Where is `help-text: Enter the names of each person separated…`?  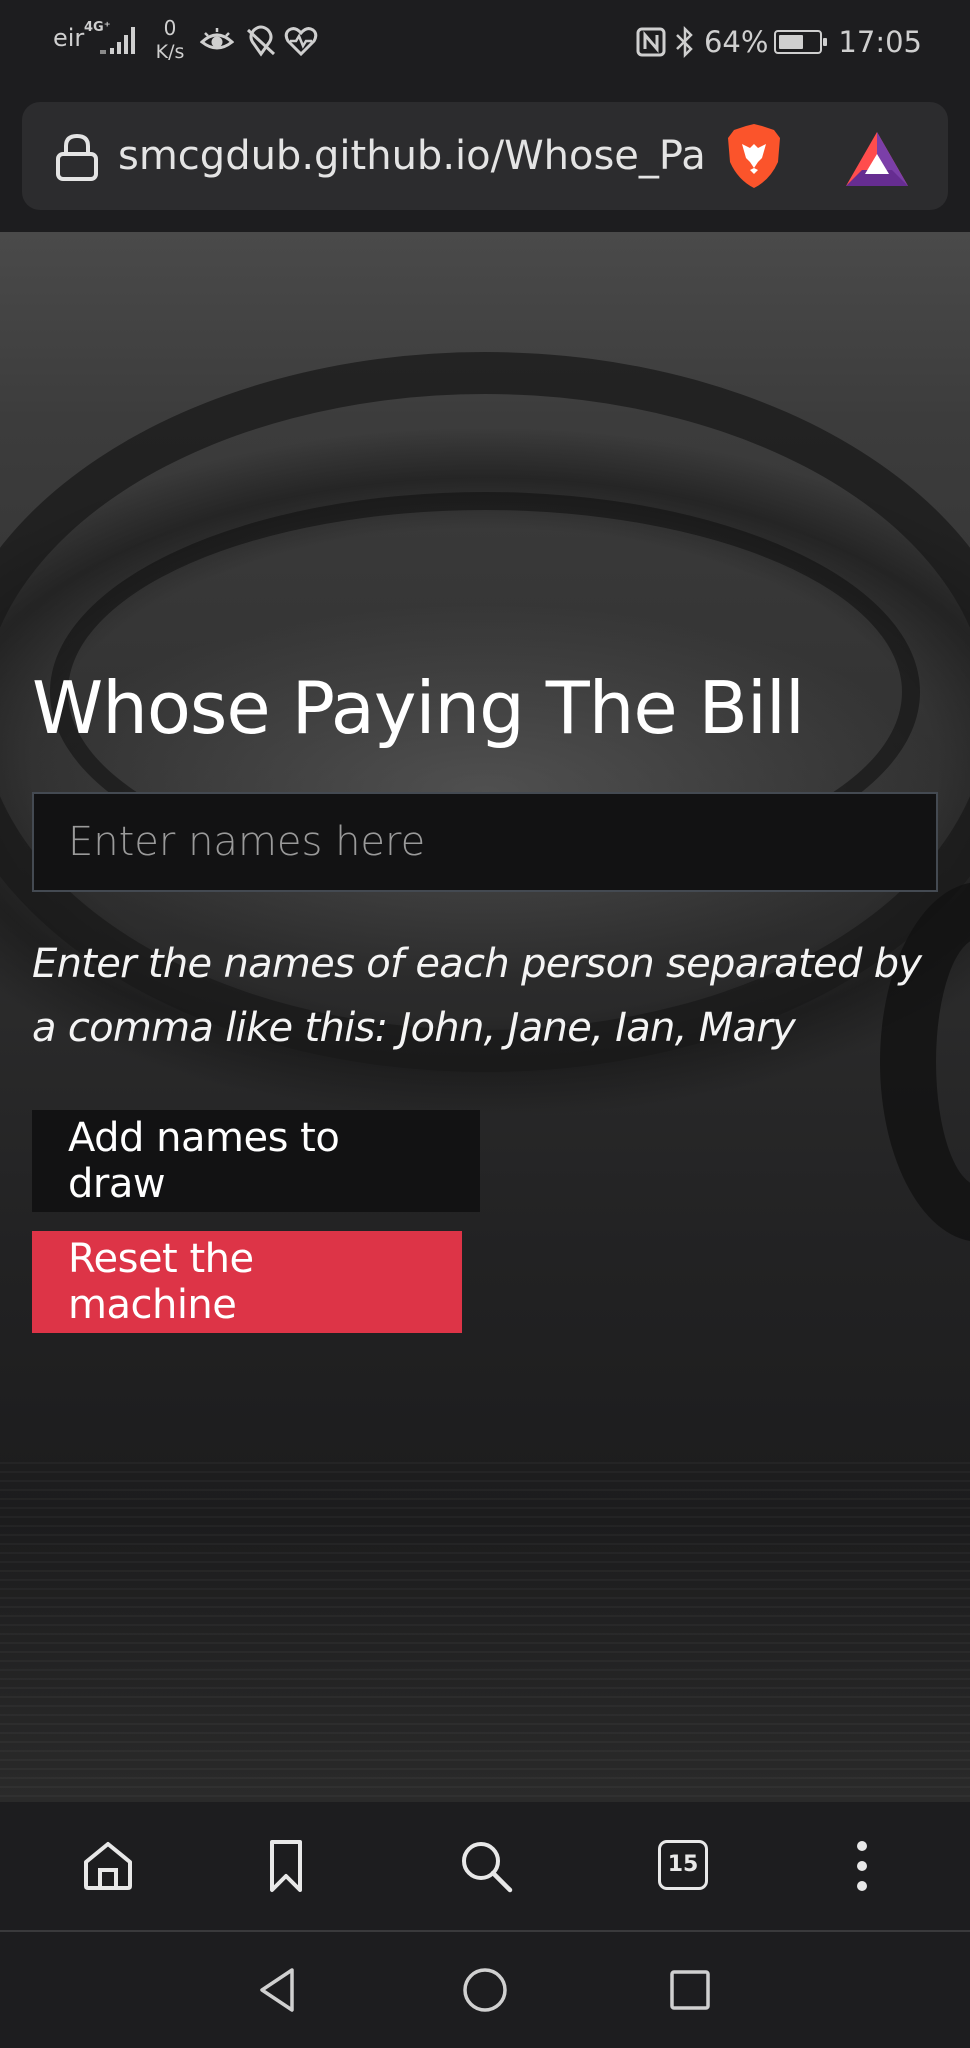
help-text: Enter the names of each person separated… is located at coordinates (477, 996).